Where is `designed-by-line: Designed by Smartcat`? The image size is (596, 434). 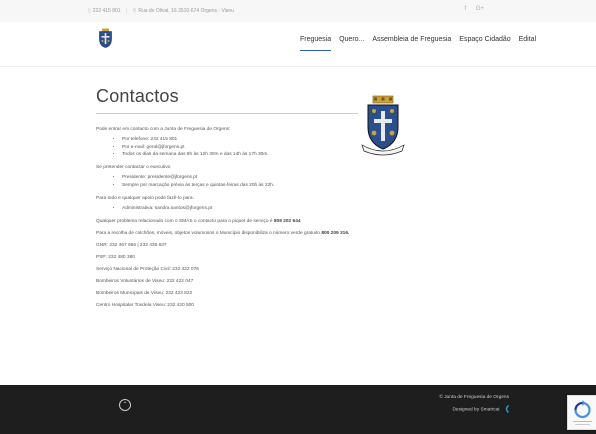 designed-by-line: Designed by Smartcat is located at coordinates (474, 409).